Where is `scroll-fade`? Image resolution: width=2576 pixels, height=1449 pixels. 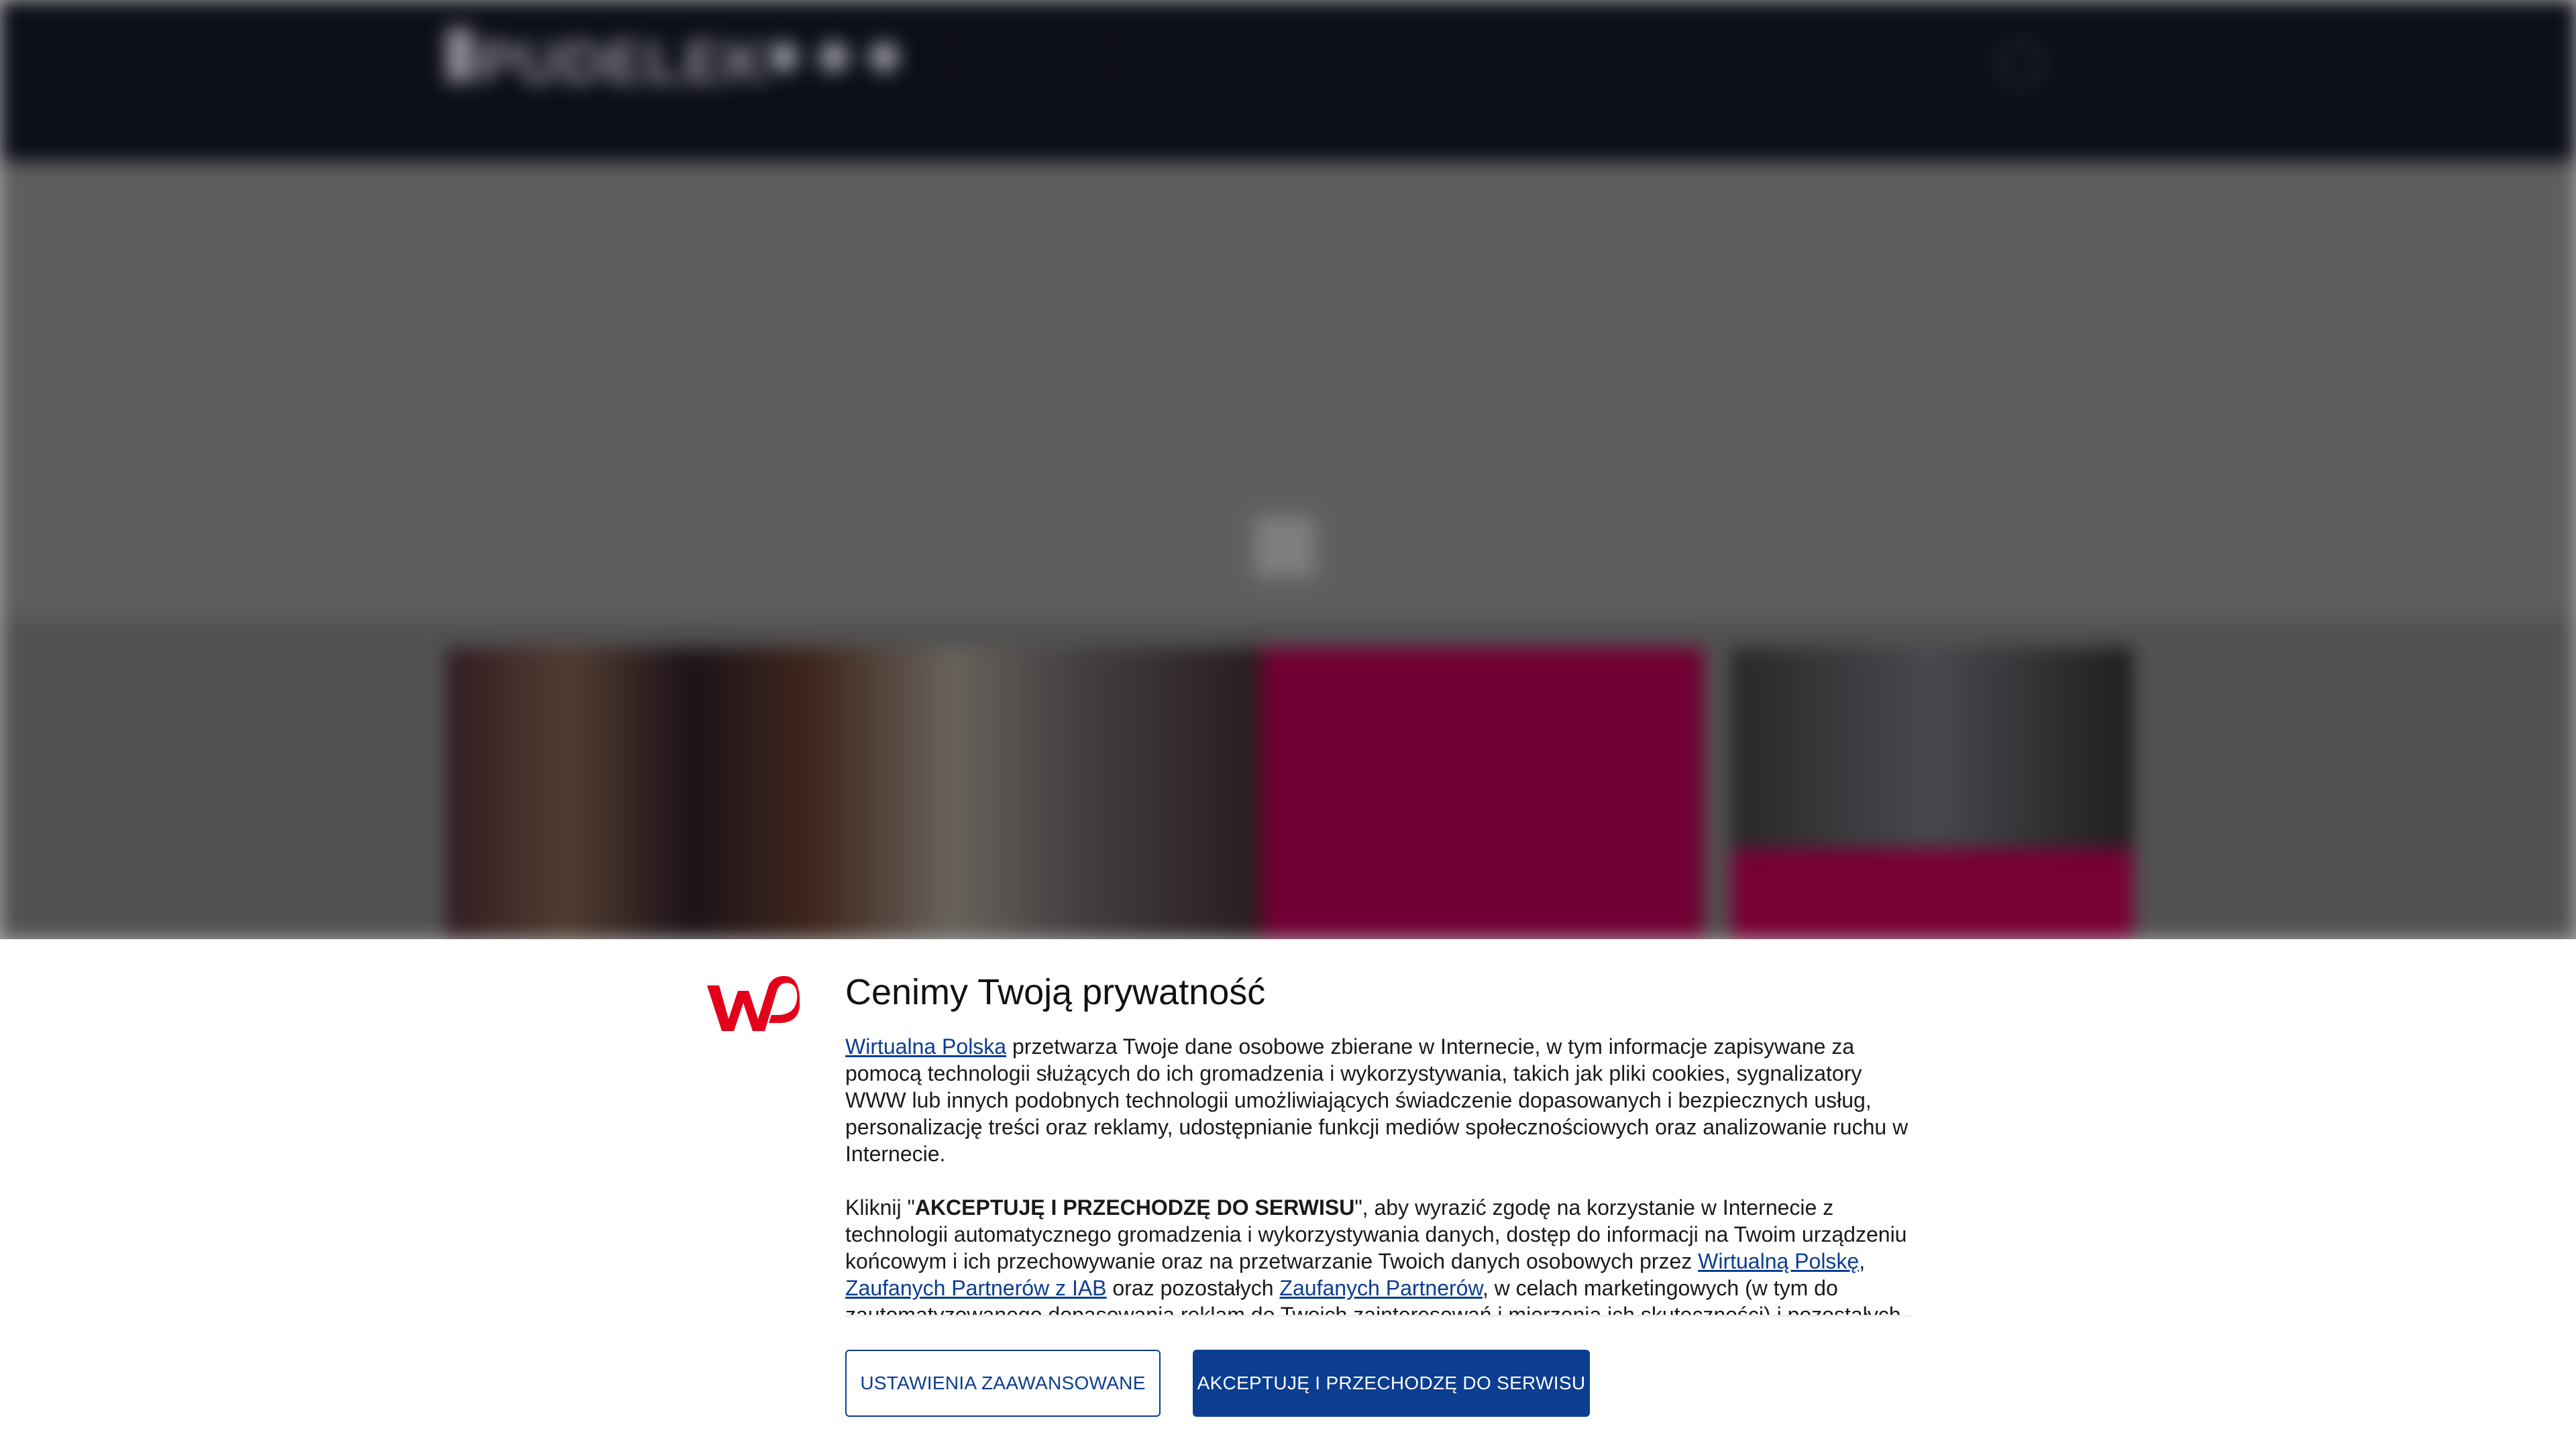 scroll-fade is located at coordinates (1378, 1317).